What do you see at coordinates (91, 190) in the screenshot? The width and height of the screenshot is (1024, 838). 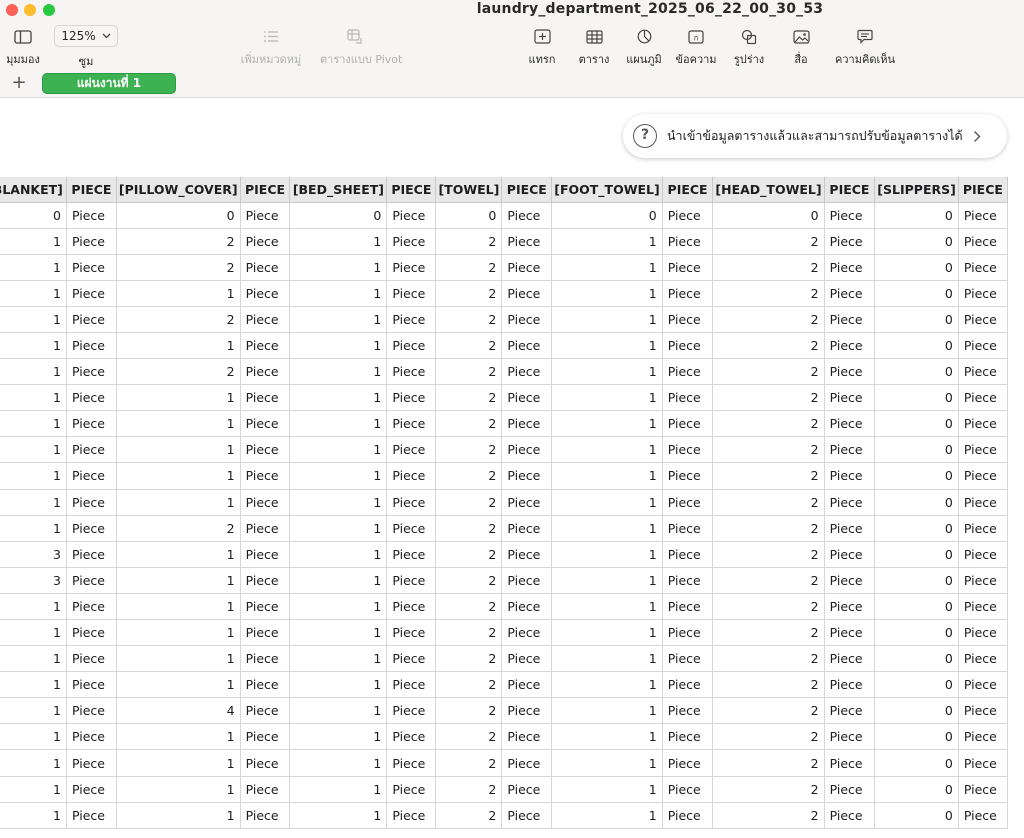 I see `column-header: PIECE` at bounding box center [91, 190].